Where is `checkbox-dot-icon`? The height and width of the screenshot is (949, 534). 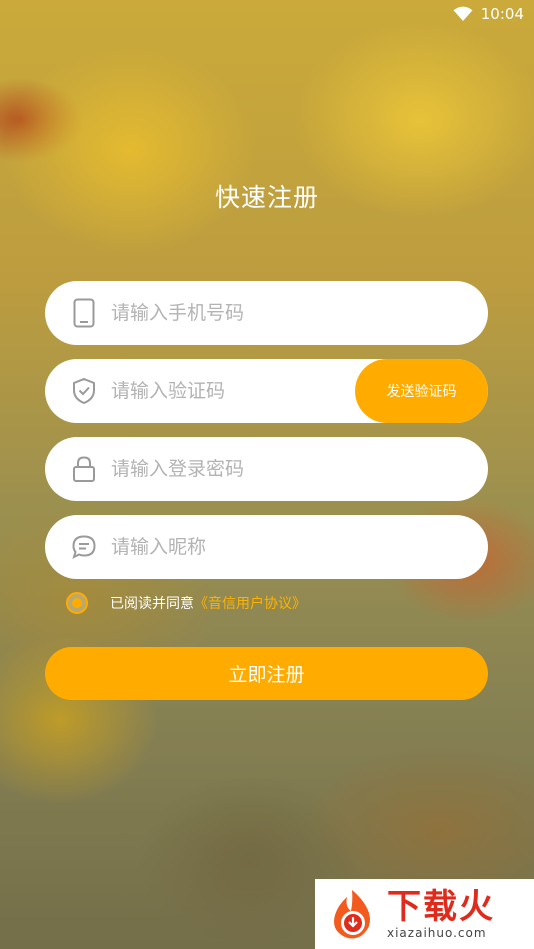
checkbox-dot-icon is located at coordinates (77, 603).